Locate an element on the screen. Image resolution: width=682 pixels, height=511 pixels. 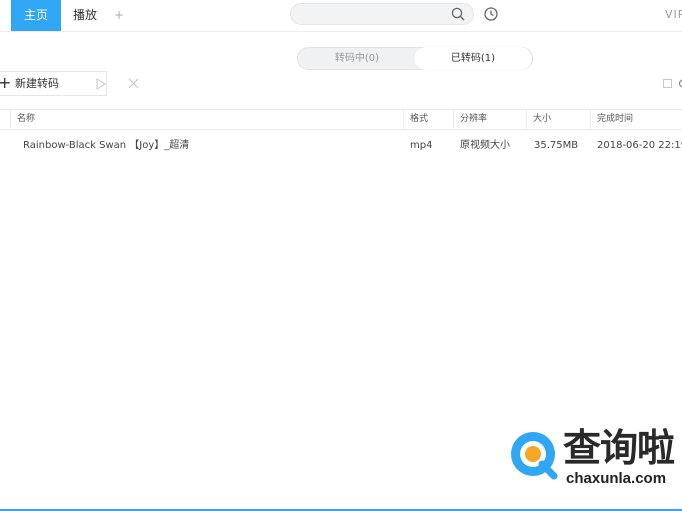
new-conversion-label: 新建转码 is located at coordinates (37, 83).